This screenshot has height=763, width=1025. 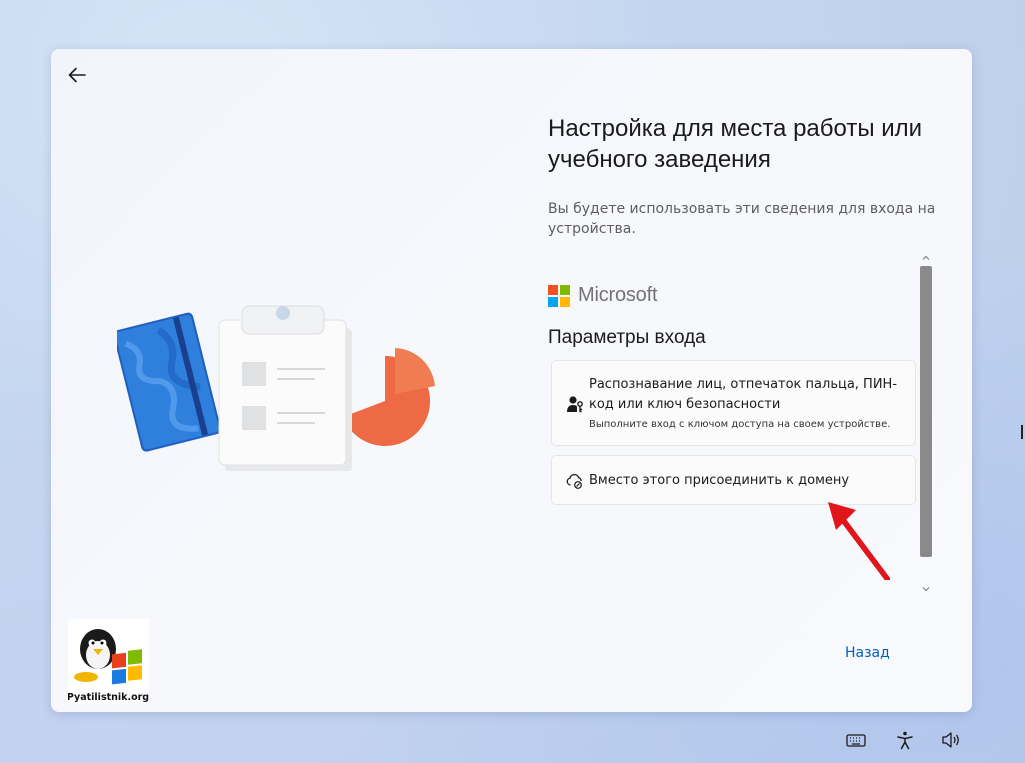 I want to click on accessibility-icon, so click(x=905, y=740).